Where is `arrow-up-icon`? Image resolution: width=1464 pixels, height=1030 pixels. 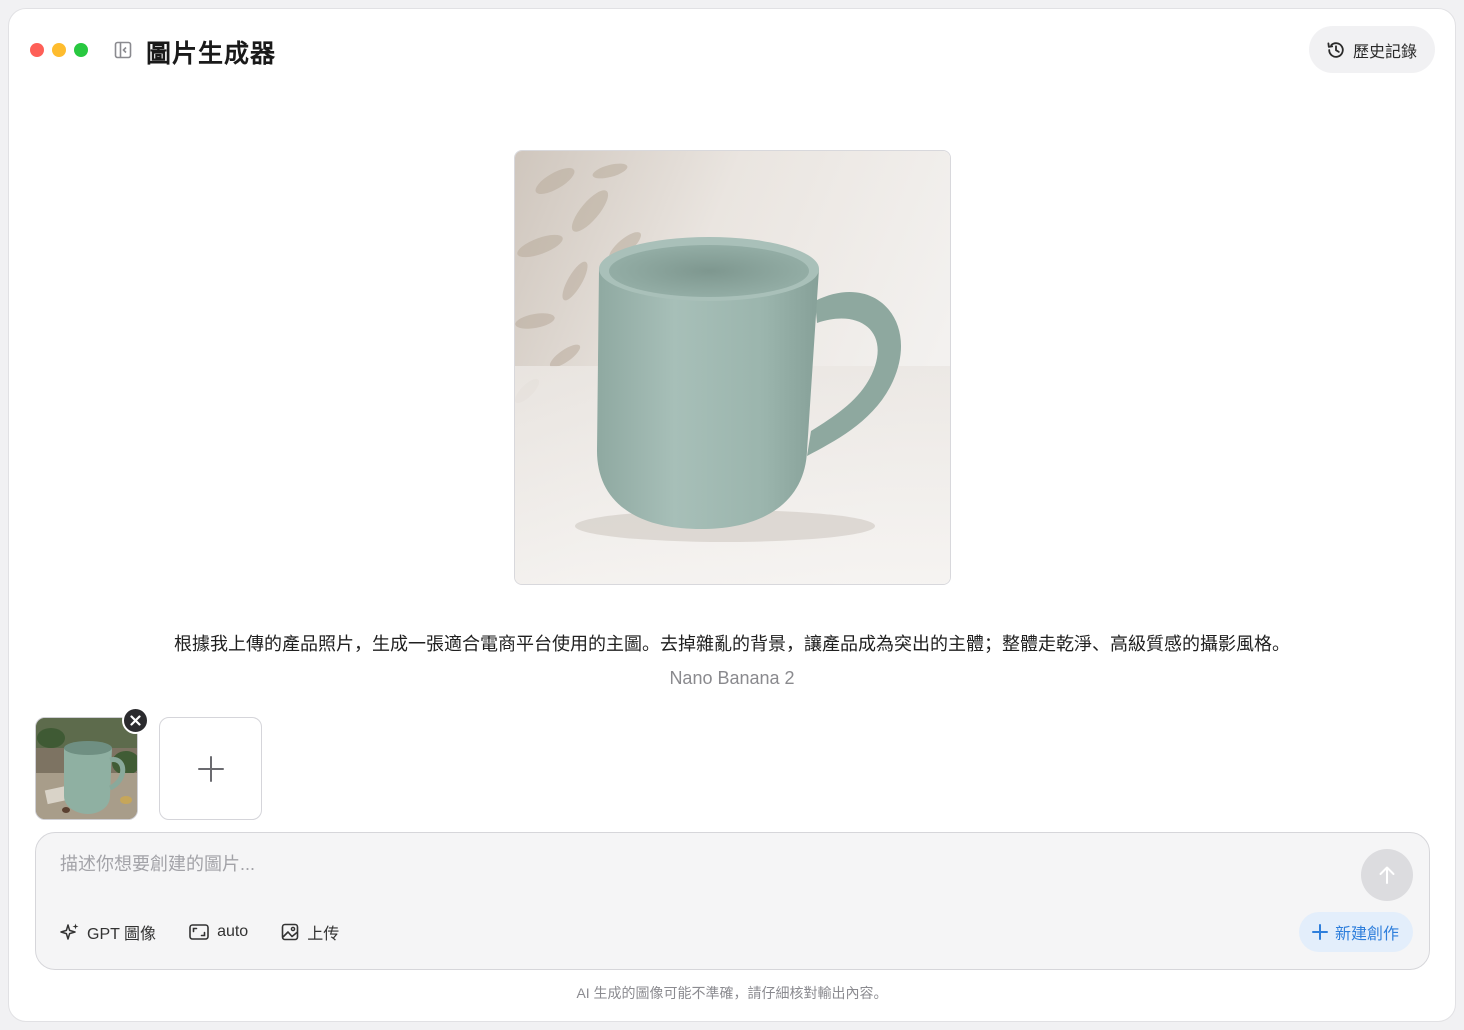 arrow-up-icon is located at coordinates (1387, 875).